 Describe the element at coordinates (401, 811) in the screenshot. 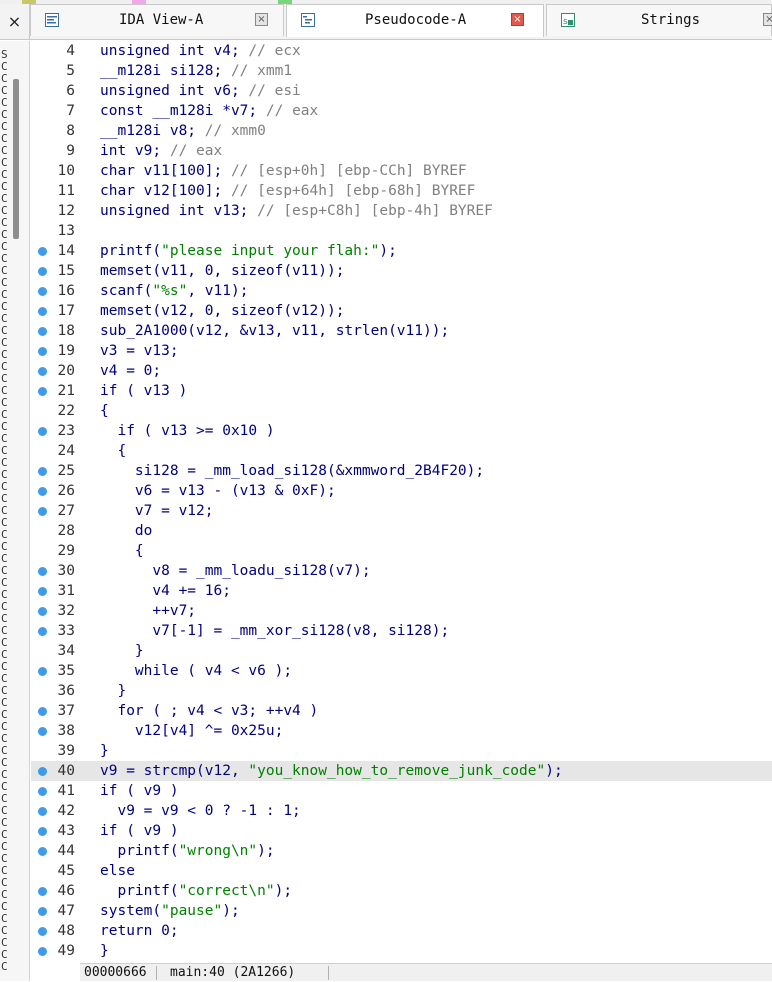

I see `code-line: 42 v9 = v9 < 0 ? -1 : 1;` at that location.